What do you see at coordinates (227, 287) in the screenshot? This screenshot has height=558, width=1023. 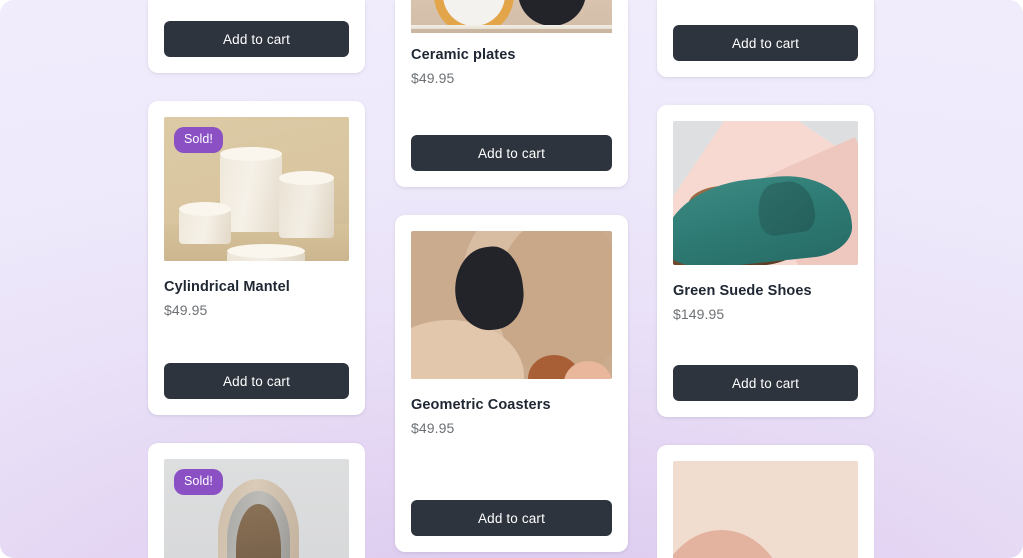 I see `product-title: Cylindrical Mantel` at bounding box center [227, 287].